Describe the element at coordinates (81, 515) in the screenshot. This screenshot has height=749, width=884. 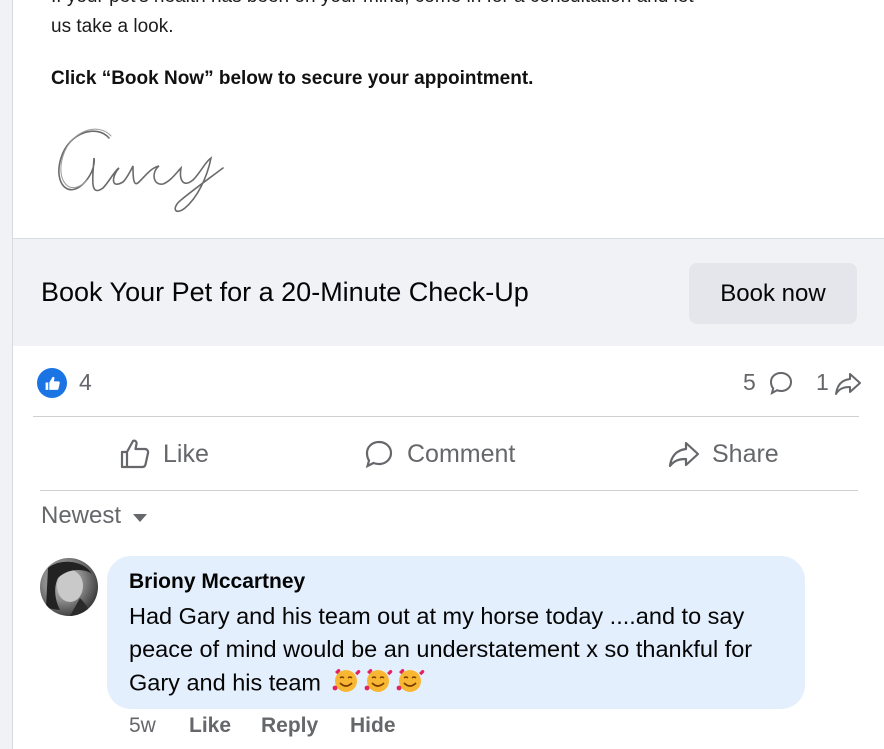
I see `comment-sort-label: Newest` at that location.